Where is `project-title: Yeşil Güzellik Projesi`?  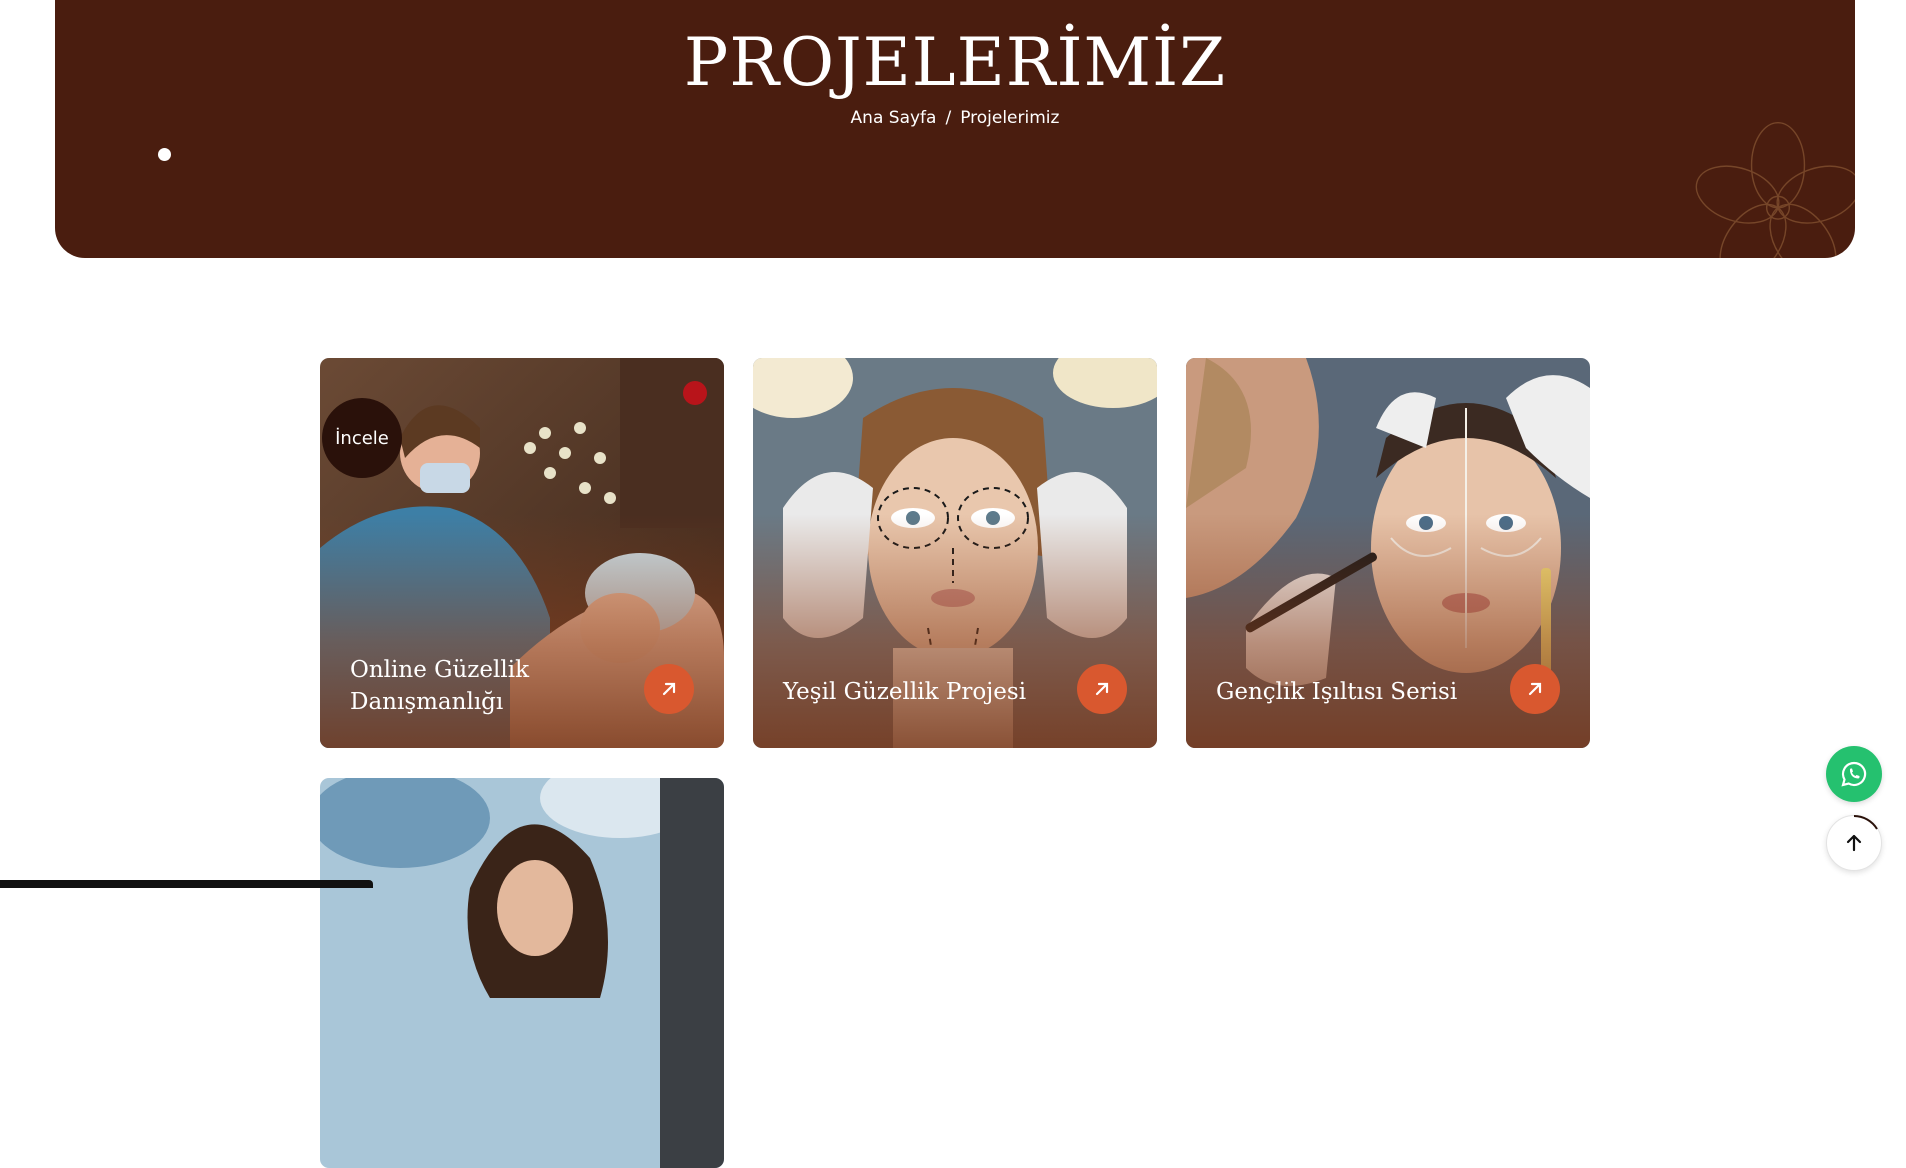
project-title: Yeşil Güzellik Projesi is located at coordinates (905, 692).